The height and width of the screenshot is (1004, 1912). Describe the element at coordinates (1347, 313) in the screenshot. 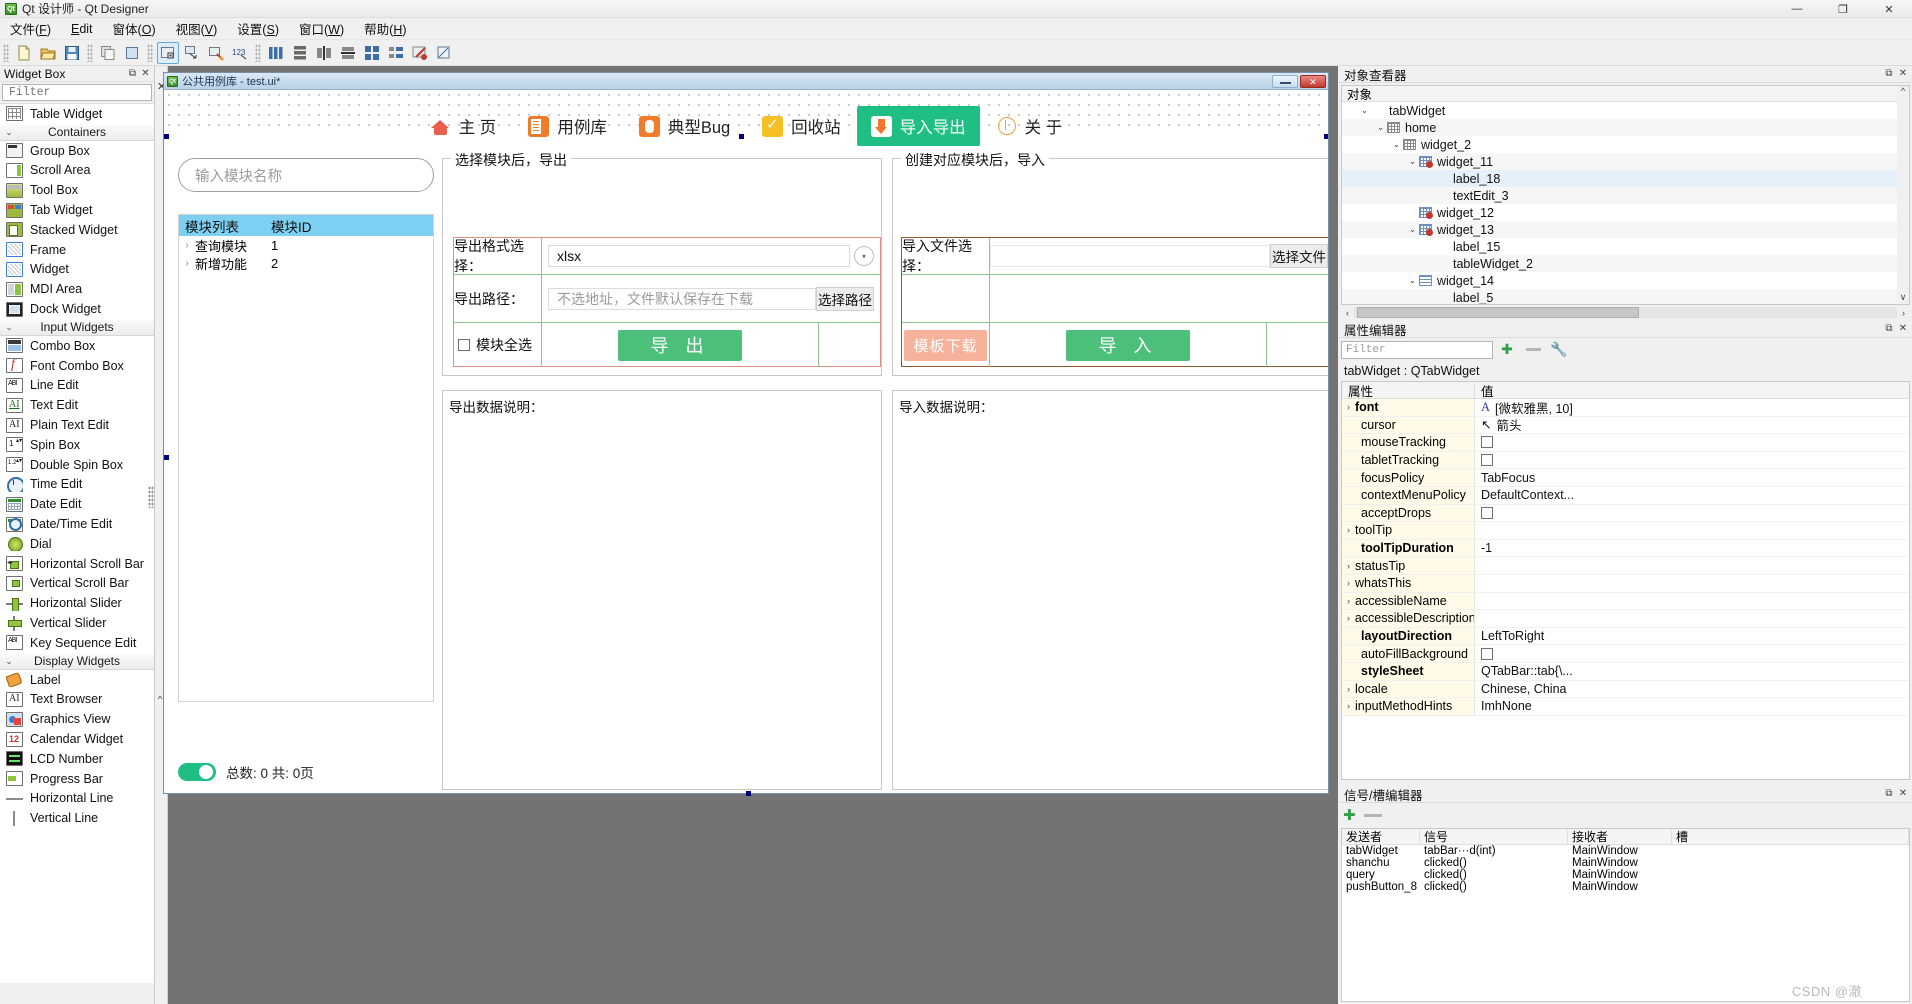

I see `scroll-left-icon: ‹` at that location.